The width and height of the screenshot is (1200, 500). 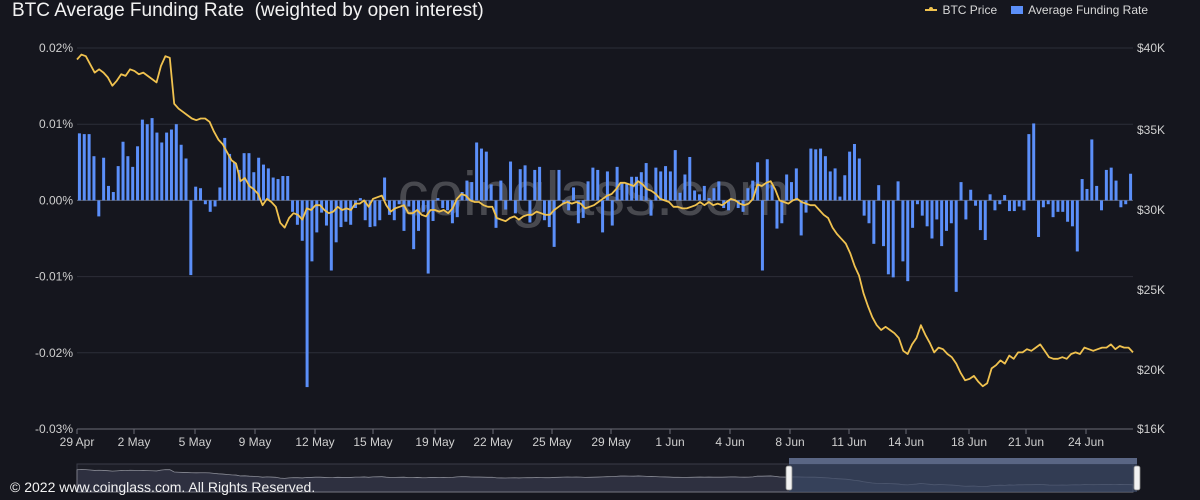 What do you see at coordinates (255, 442) in the screenshot?
I see `x-axis-tick-label: 9 May` at bounding box center [255, 442].